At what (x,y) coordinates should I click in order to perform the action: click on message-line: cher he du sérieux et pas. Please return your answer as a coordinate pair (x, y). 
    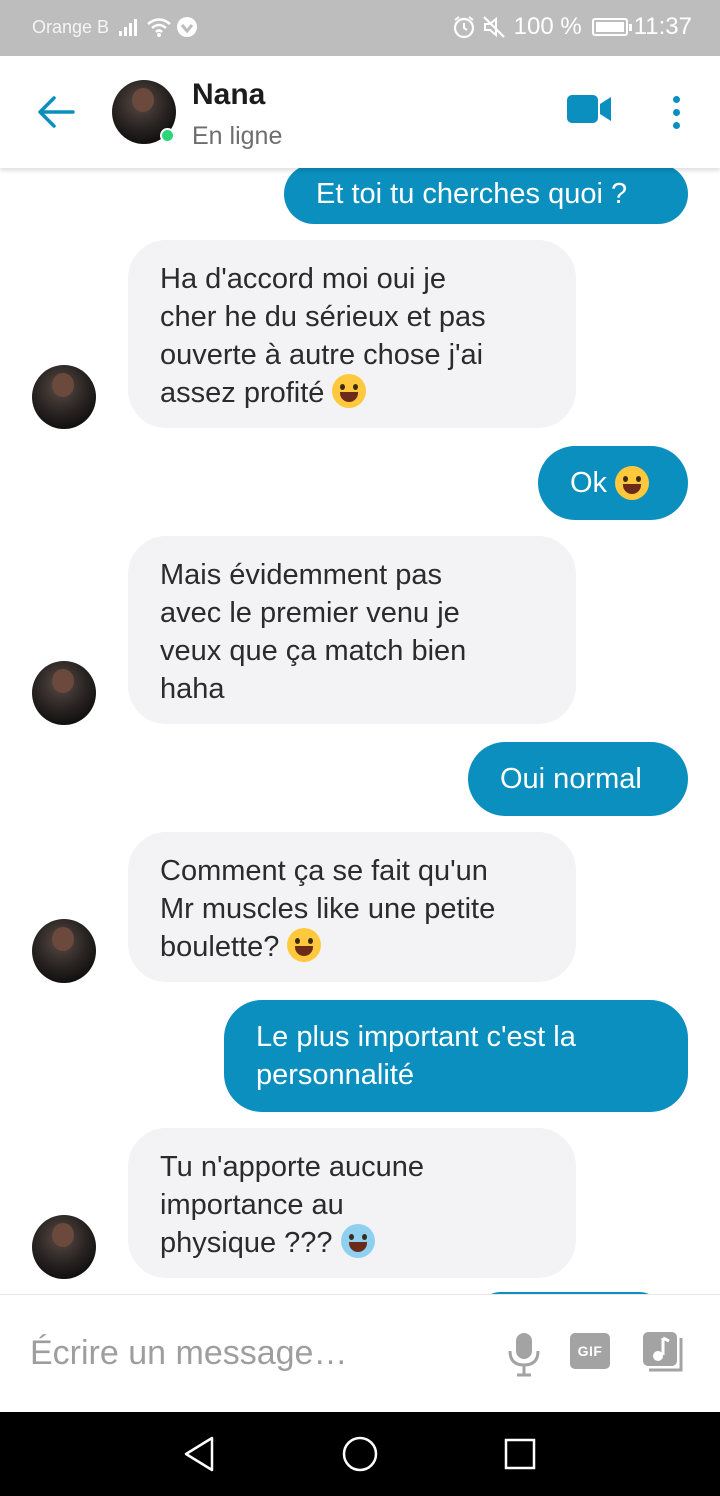
    Looking at the image, I should click on (323, 317).